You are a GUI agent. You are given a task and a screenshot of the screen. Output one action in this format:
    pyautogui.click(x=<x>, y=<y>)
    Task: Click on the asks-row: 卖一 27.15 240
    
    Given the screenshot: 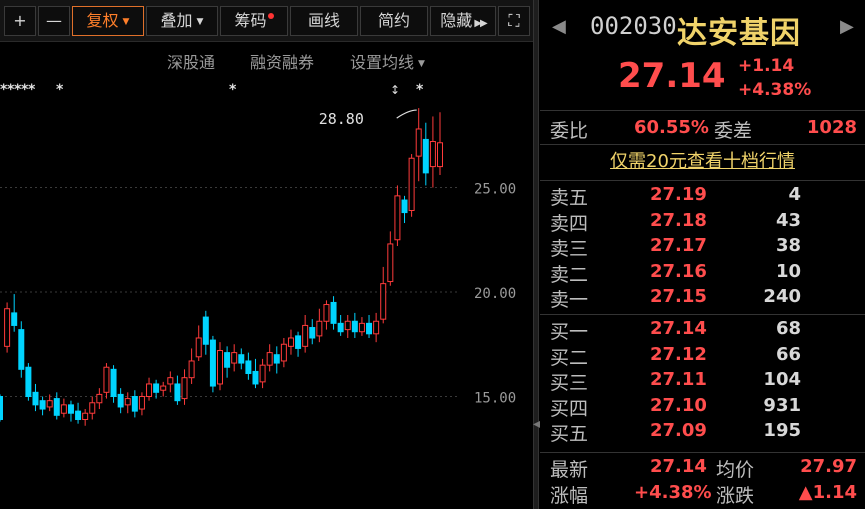 What is the action you would take?
    pyautogui.click(x=702, y=298)
    